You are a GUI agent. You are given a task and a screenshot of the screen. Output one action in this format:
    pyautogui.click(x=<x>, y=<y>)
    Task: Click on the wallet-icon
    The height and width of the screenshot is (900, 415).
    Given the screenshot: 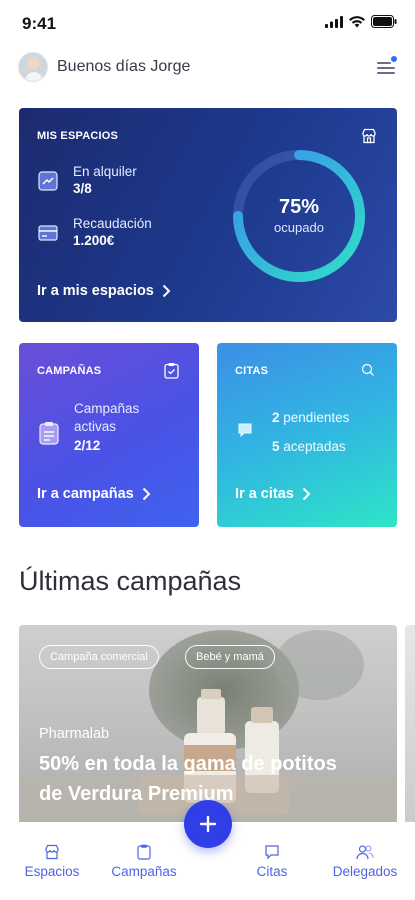 What is the action you would take?
    pyautogui.click(x=48, y=233)
    